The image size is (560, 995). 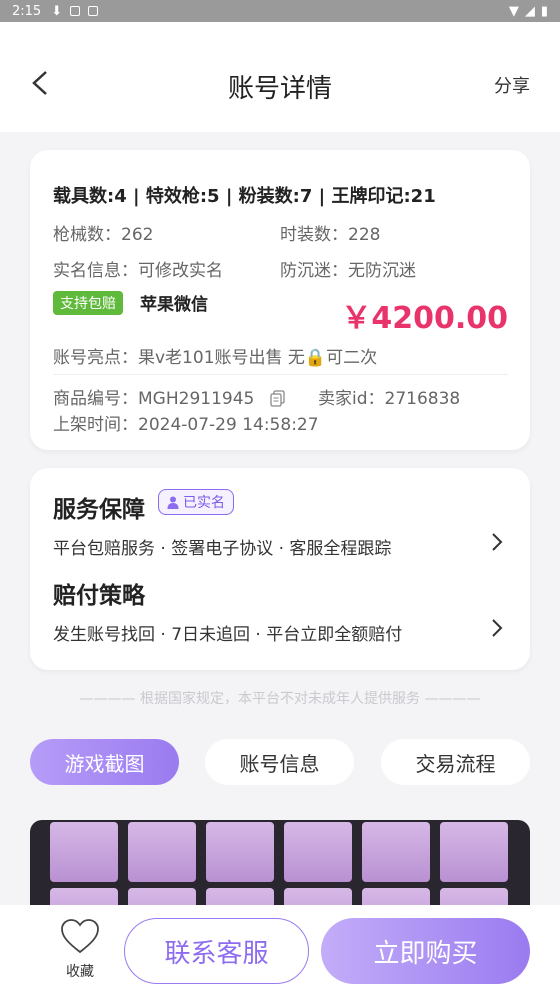 I want to click on top-nav: 账号详情 分享, so click(x=280, y=77).